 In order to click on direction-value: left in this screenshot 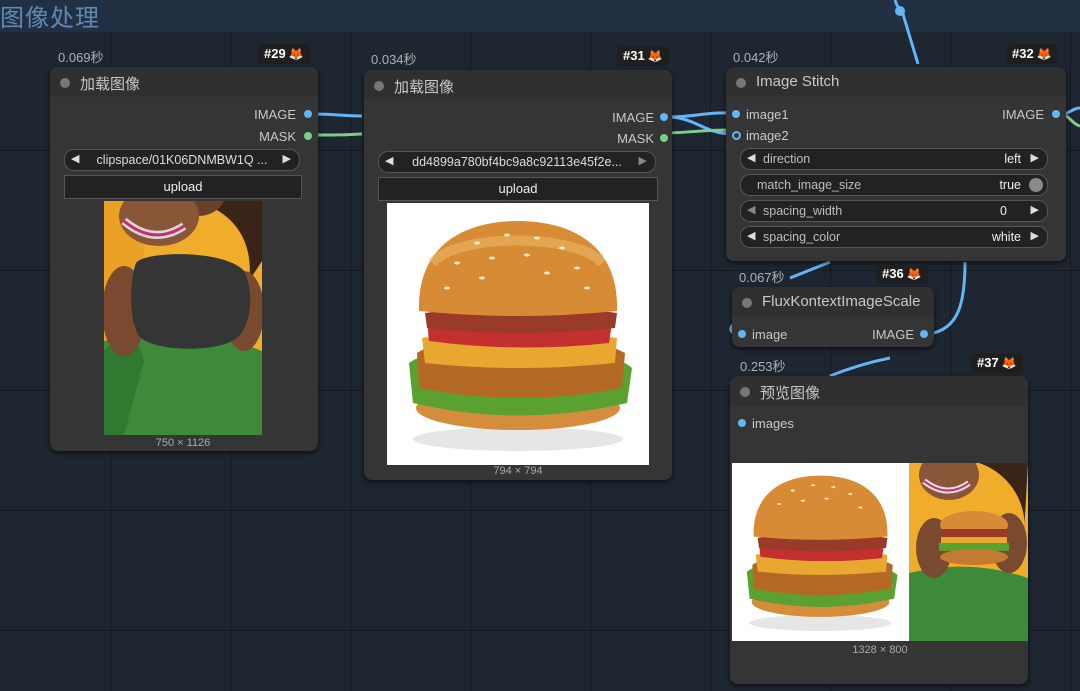, I will do `click(1012, 159)`.